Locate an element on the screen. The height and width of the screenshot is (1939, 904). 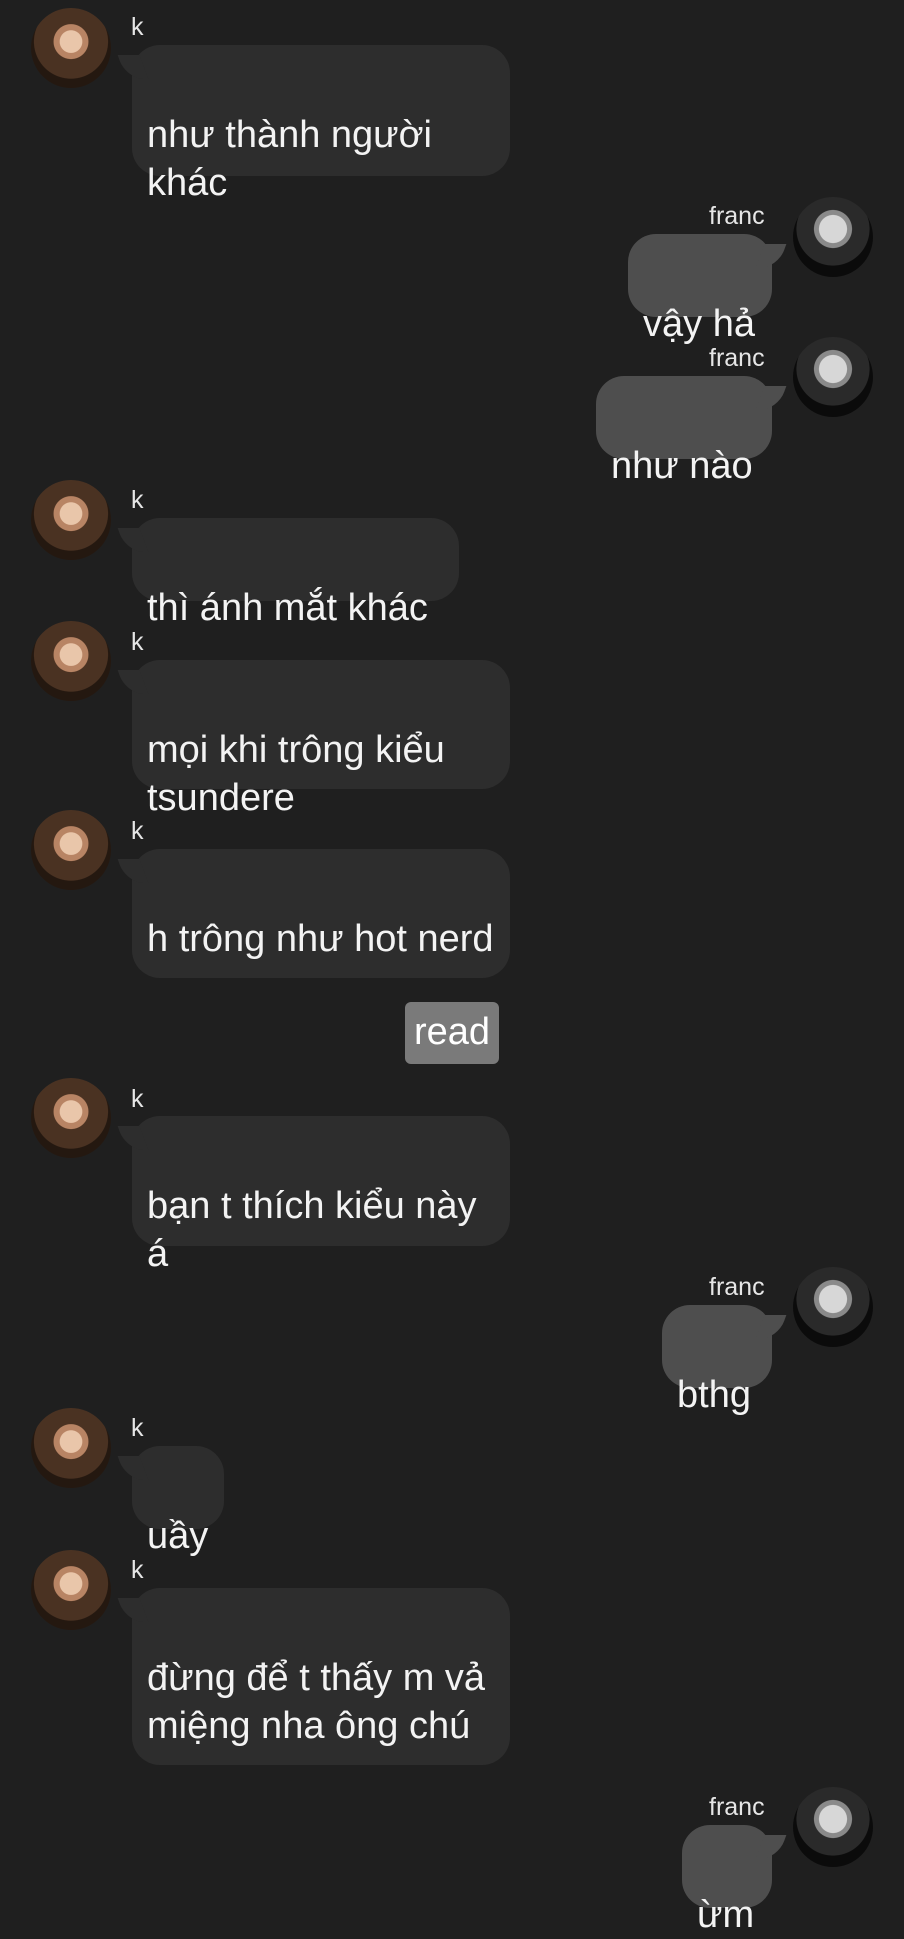
read-receipt: read is located at coordinates (452, 1033).